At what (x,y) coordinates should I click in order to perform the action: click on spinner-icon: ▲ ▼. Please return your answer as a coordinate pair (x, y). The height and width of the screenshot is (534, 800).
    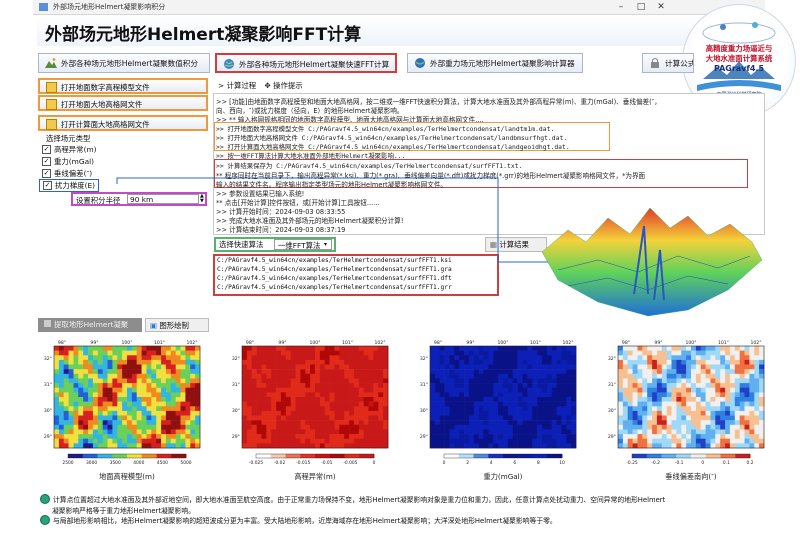
    Looking at the image, I should click on (202, 199).